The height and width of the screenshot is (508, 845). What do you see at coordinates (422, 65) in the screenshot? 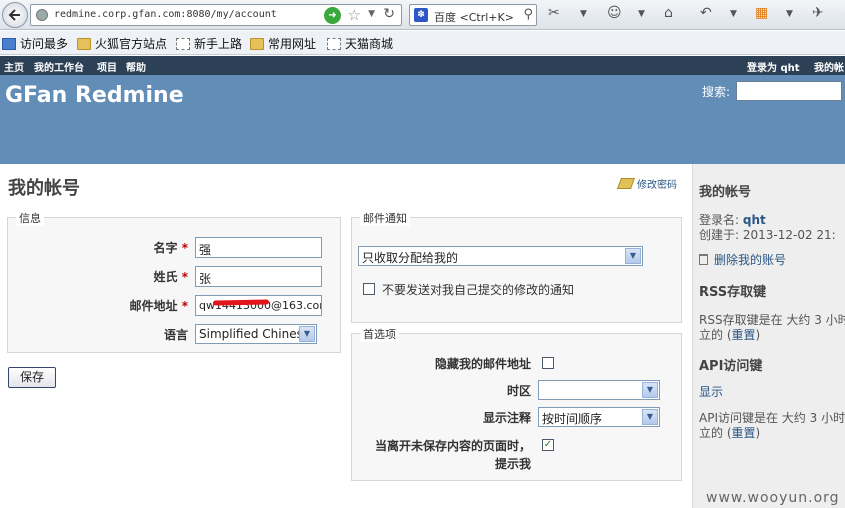
I see `top-menu: 主页 我的工作台 项目 帮助 登录为 qht 我的帐` at bounding box center [422, 65].